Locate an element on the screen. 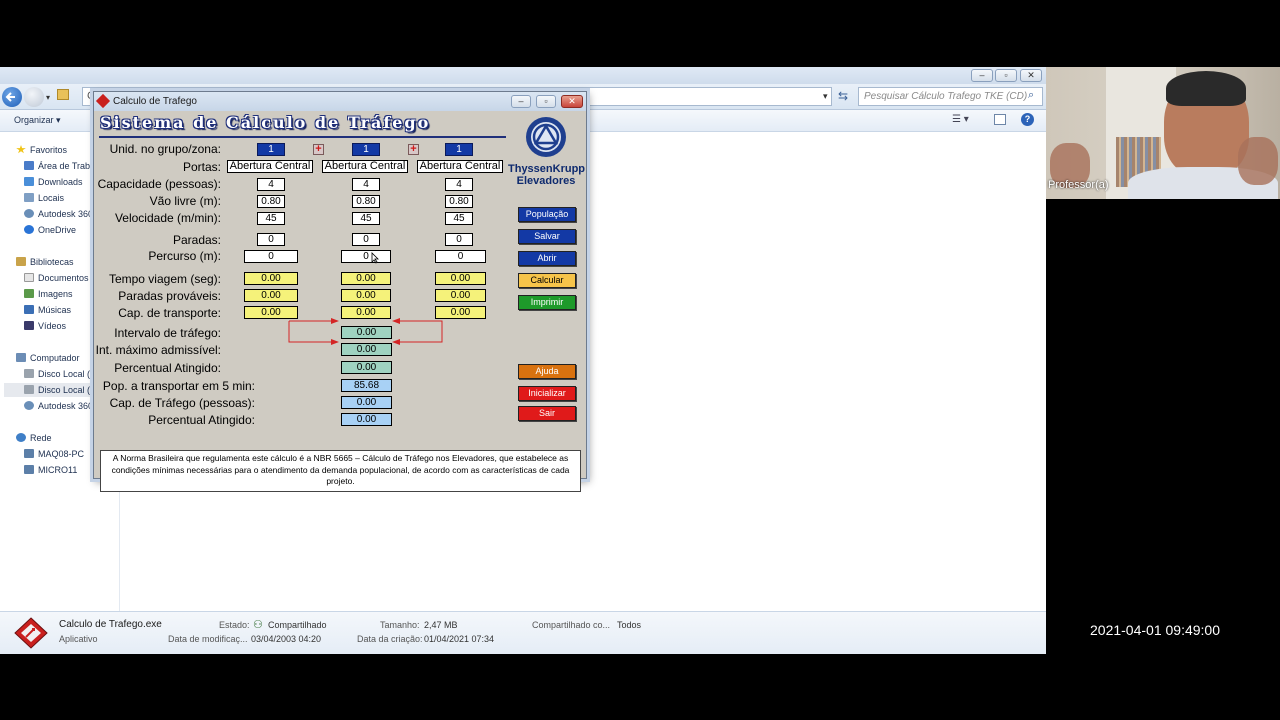  presenter-hair is located at coordinates (1206, 88).